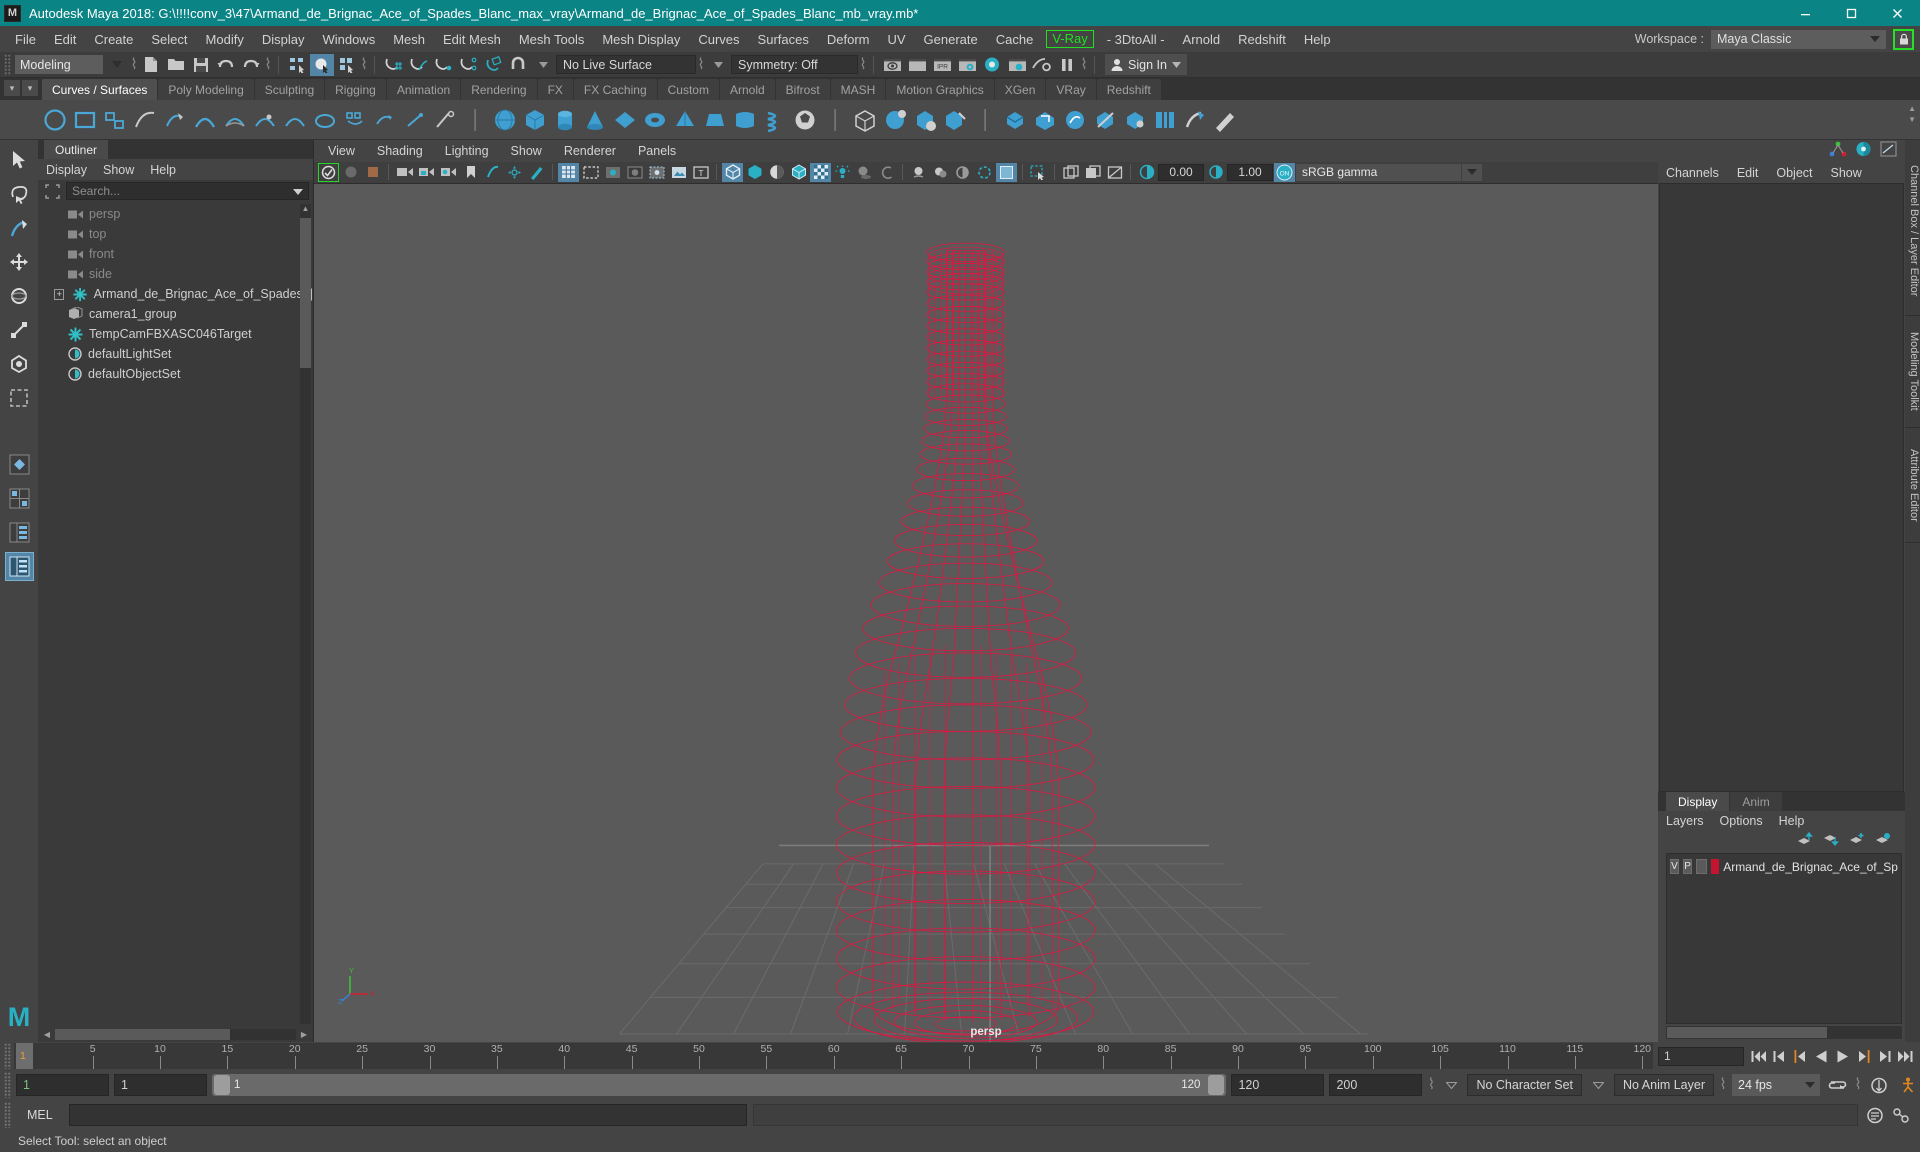 The width and height of the screenshot is (1920, 1152). Describe the element at coordinates (142, 1034) in the screenshot. I see `scrollbar-thumb` at that location.